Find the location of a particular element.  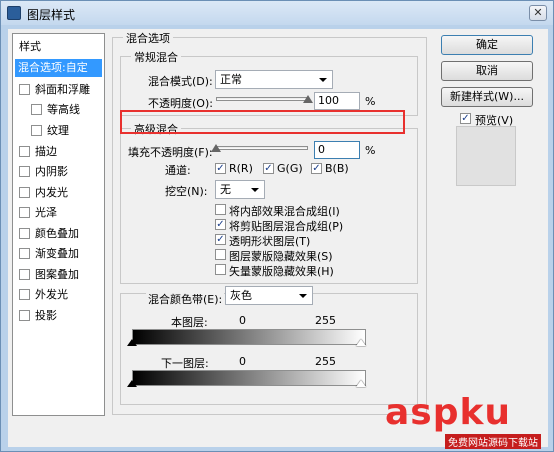

knockout-value: 无 is located at coordinates (225, 189).